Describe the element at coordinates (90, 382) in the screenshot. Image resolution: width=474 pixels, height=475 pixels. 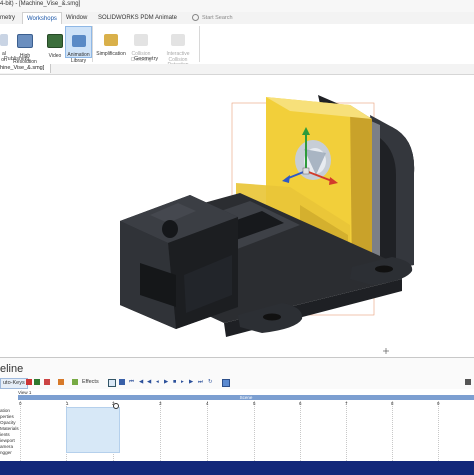
I see `effects-menu: Effects` at that location.